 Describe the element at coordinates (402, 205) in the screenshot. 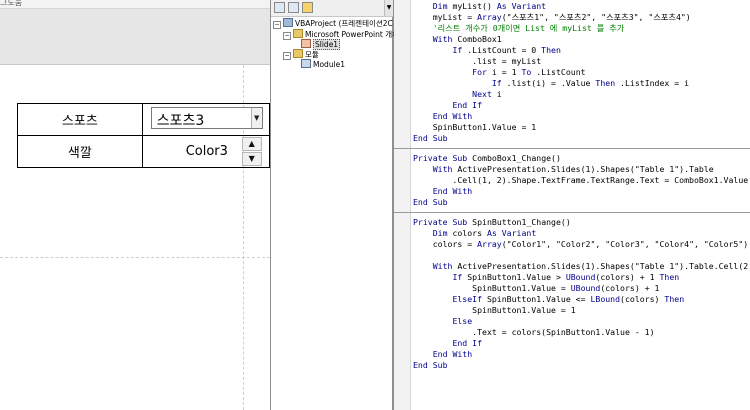

I see `code-margin` at that location.